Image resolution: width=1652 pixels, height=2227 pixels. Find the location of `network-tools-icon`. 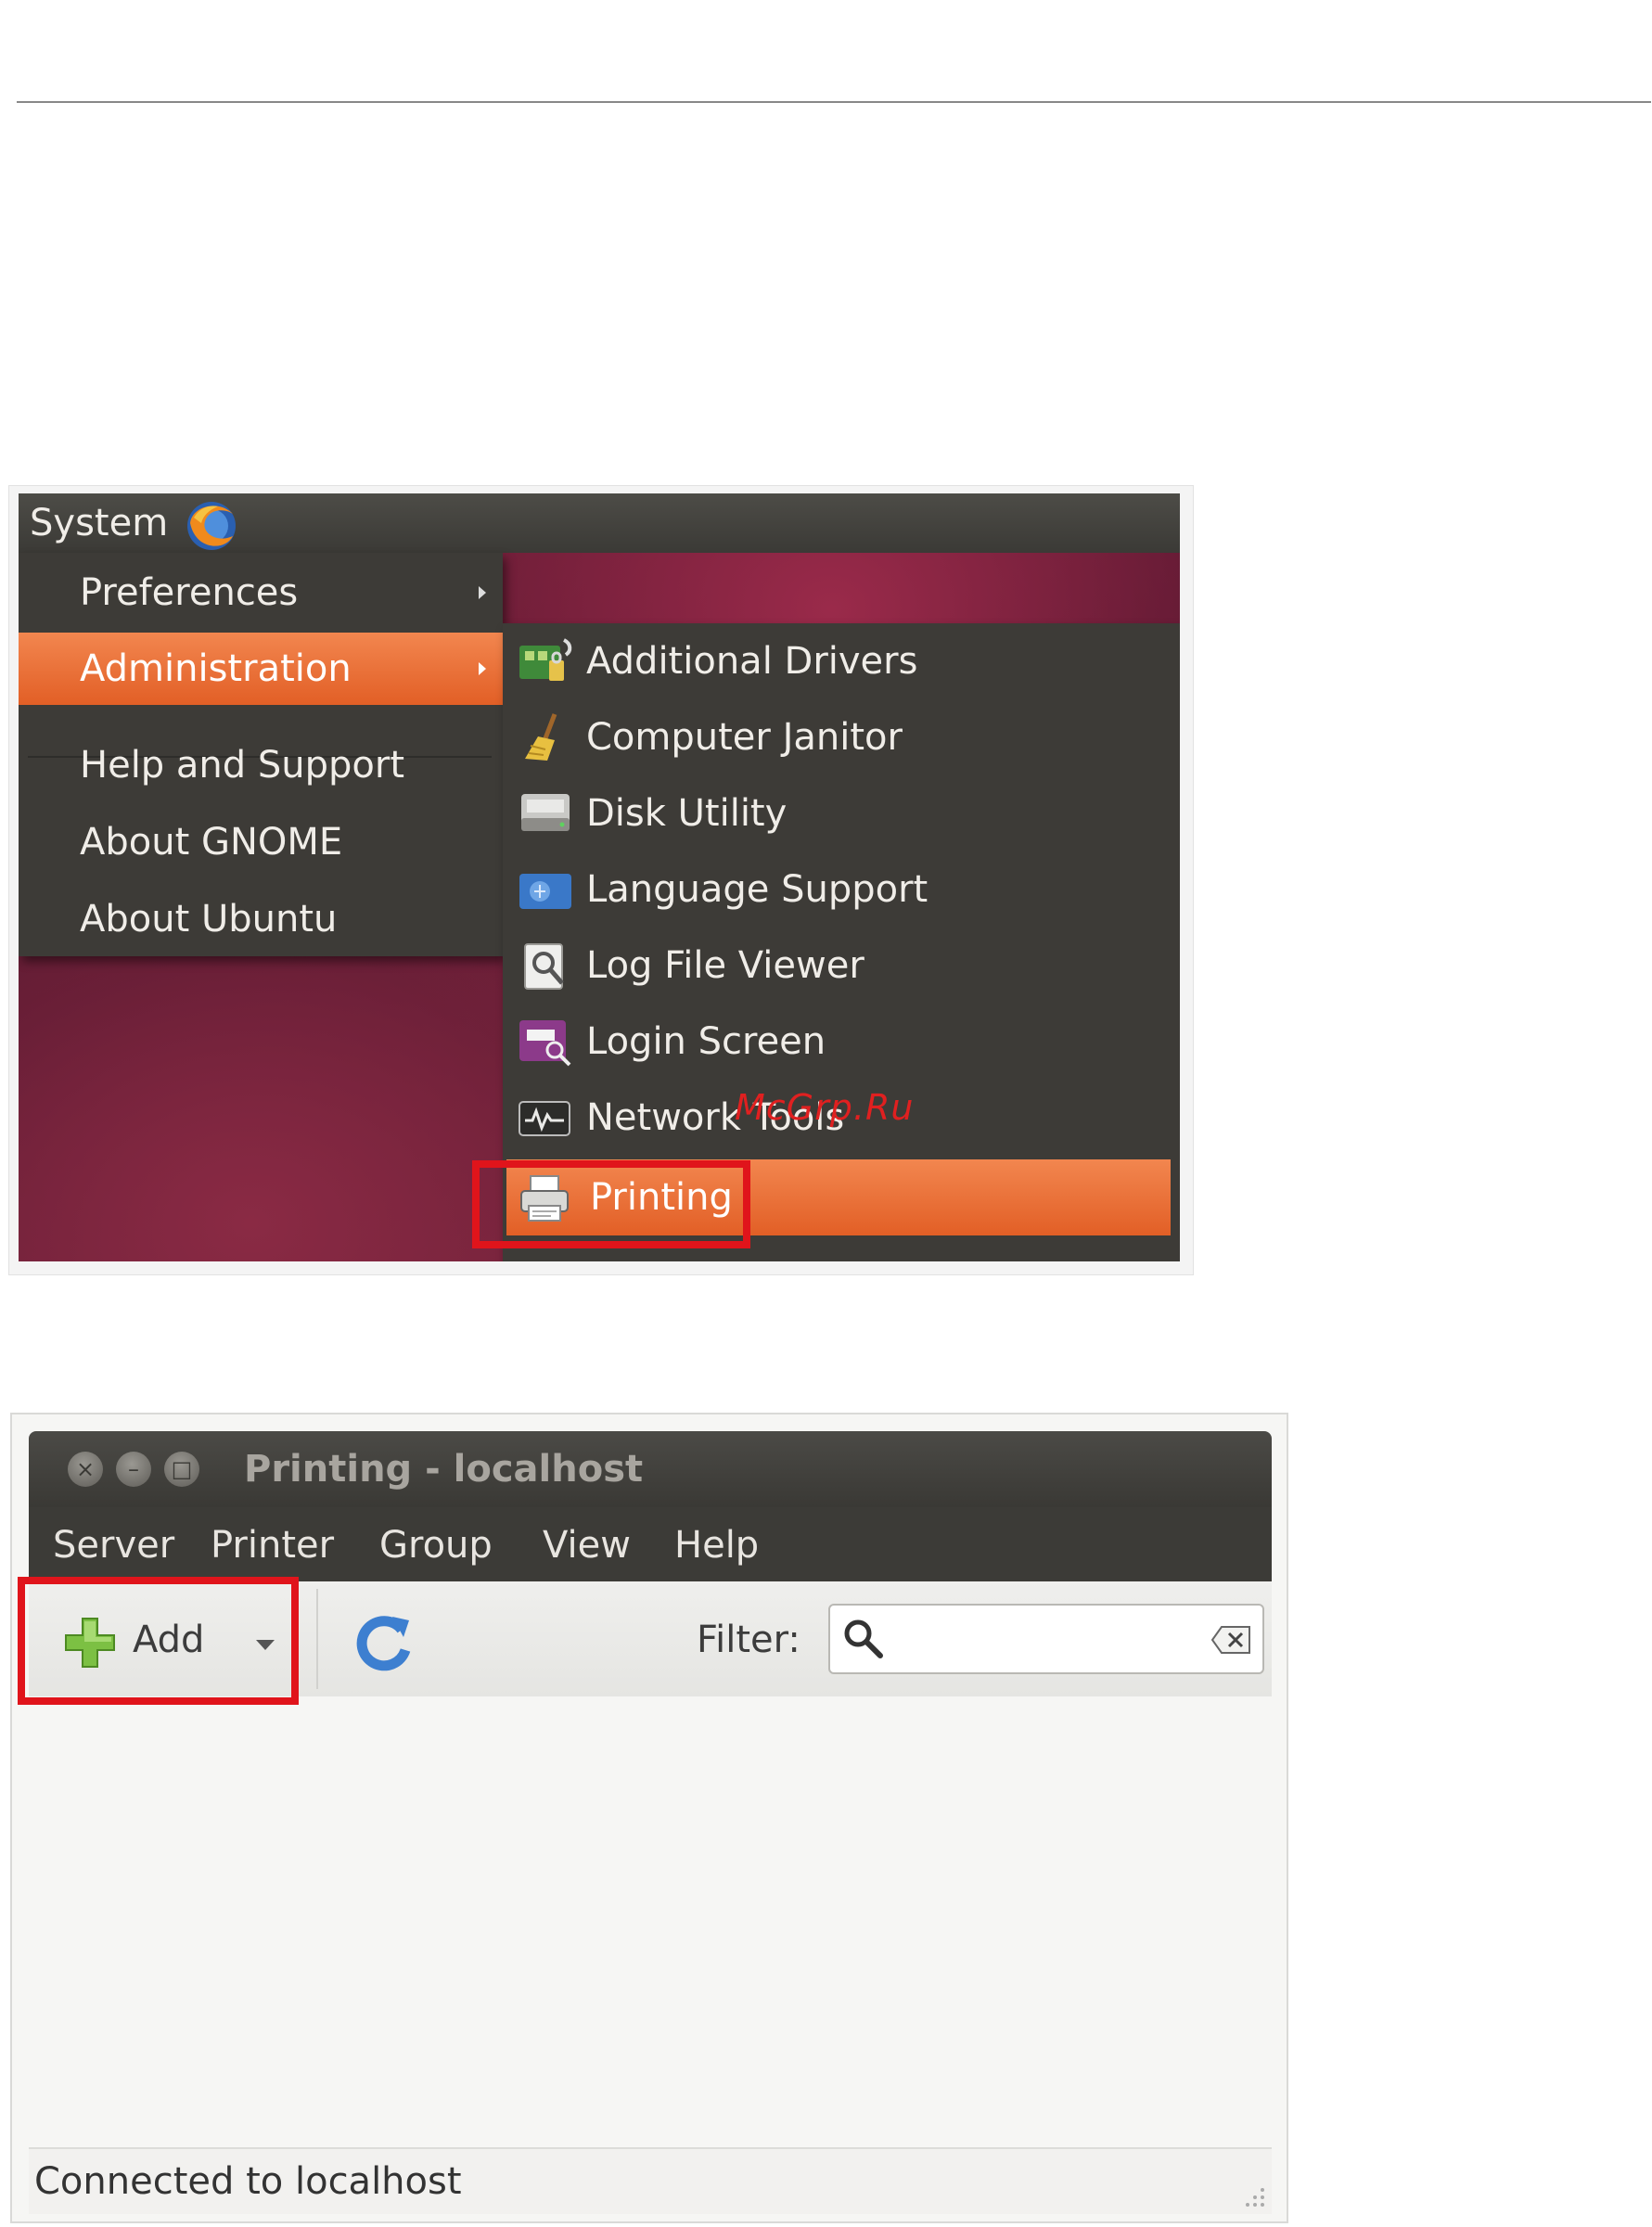

network-tools-icon is located at coordinates (544, 1119).